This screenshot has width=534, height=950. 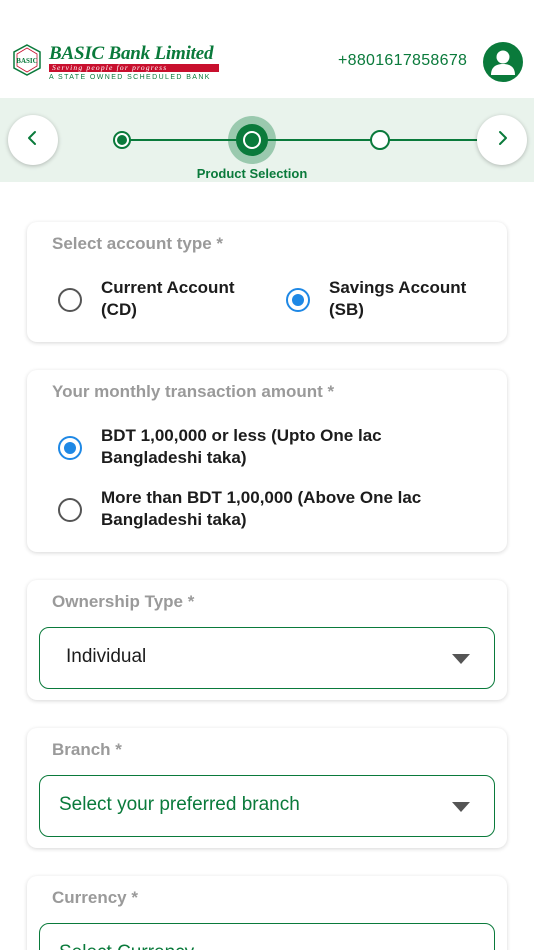 What do you see at coordinates (70, 448) in the screenshot?
I see `upto-one-lac-radio` at bounding box center [70, 448].